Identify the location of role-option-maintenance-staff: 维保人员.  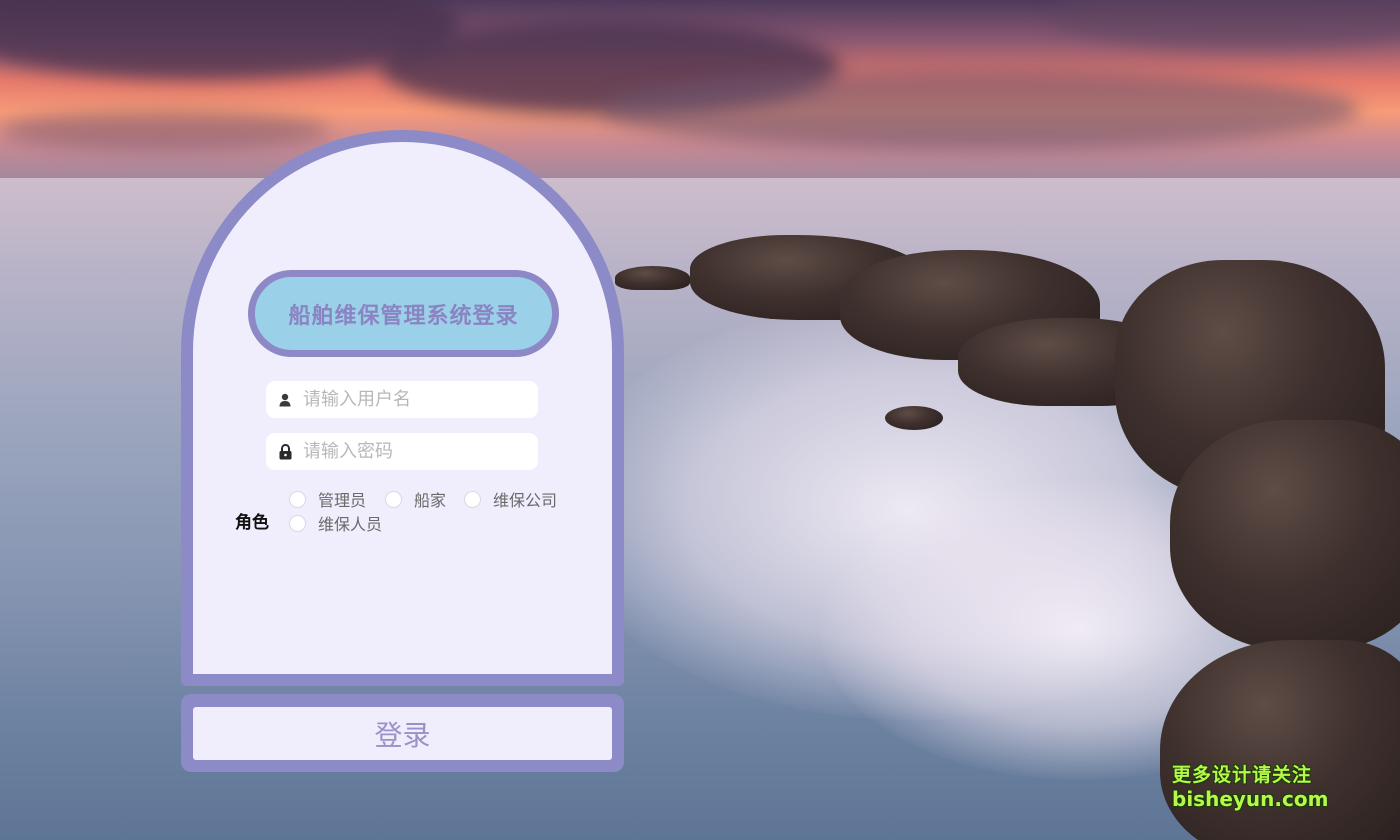
(335, 523).